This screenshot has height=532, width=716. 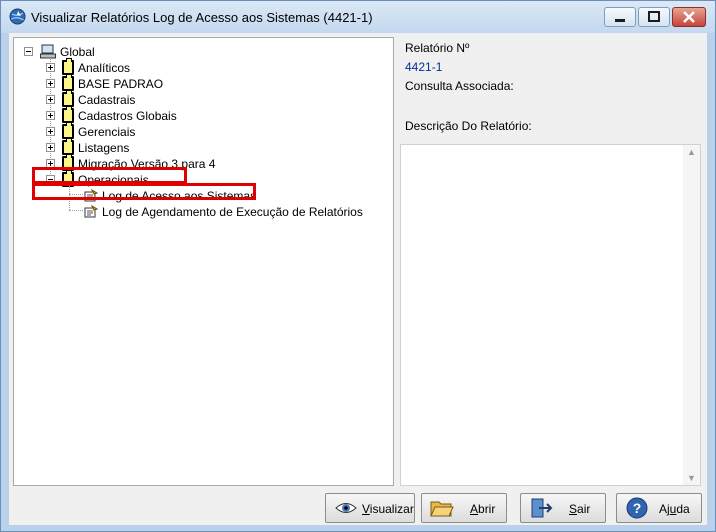 I want to click on tree-folder-label: BASE PADRAO, so click(x=121, y=84).